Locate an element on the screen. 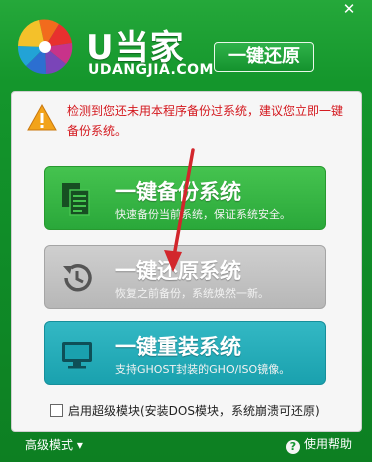 The image size is (372, 462). backup-description: 快速备份当前系统，保证系统安全。 is located at coordinates (203, 214).